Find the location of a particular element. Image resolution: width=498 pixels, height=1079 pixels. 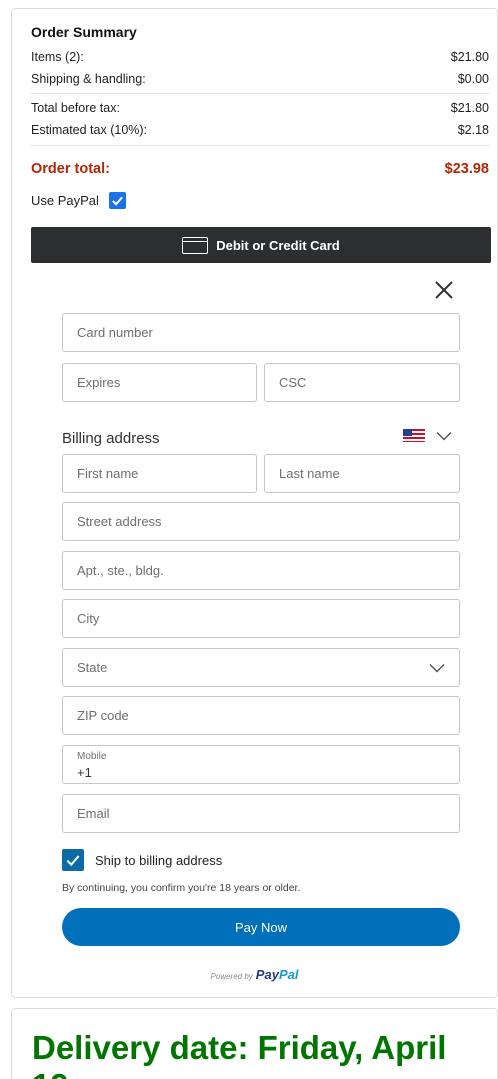

mobile-label: Mobile is located at coordinates (92, 756).